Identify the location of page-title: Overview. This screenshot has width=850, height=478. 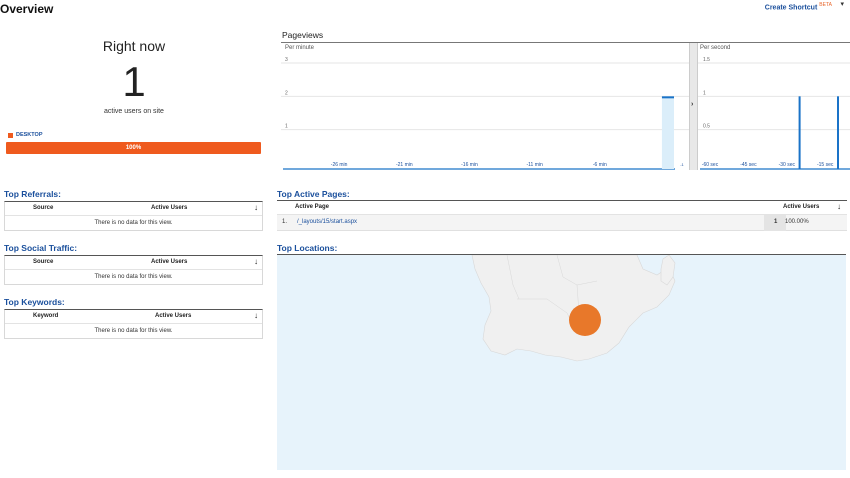
(27, 9).